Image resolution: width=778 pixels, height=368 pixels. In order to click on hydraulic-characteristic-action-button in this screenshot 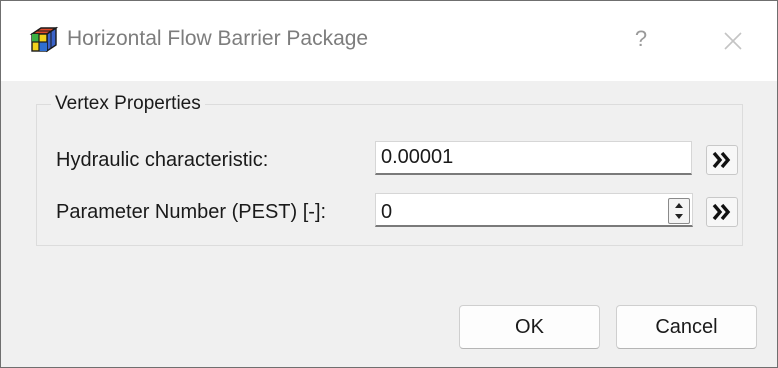, I will do `click(722, 160)`.